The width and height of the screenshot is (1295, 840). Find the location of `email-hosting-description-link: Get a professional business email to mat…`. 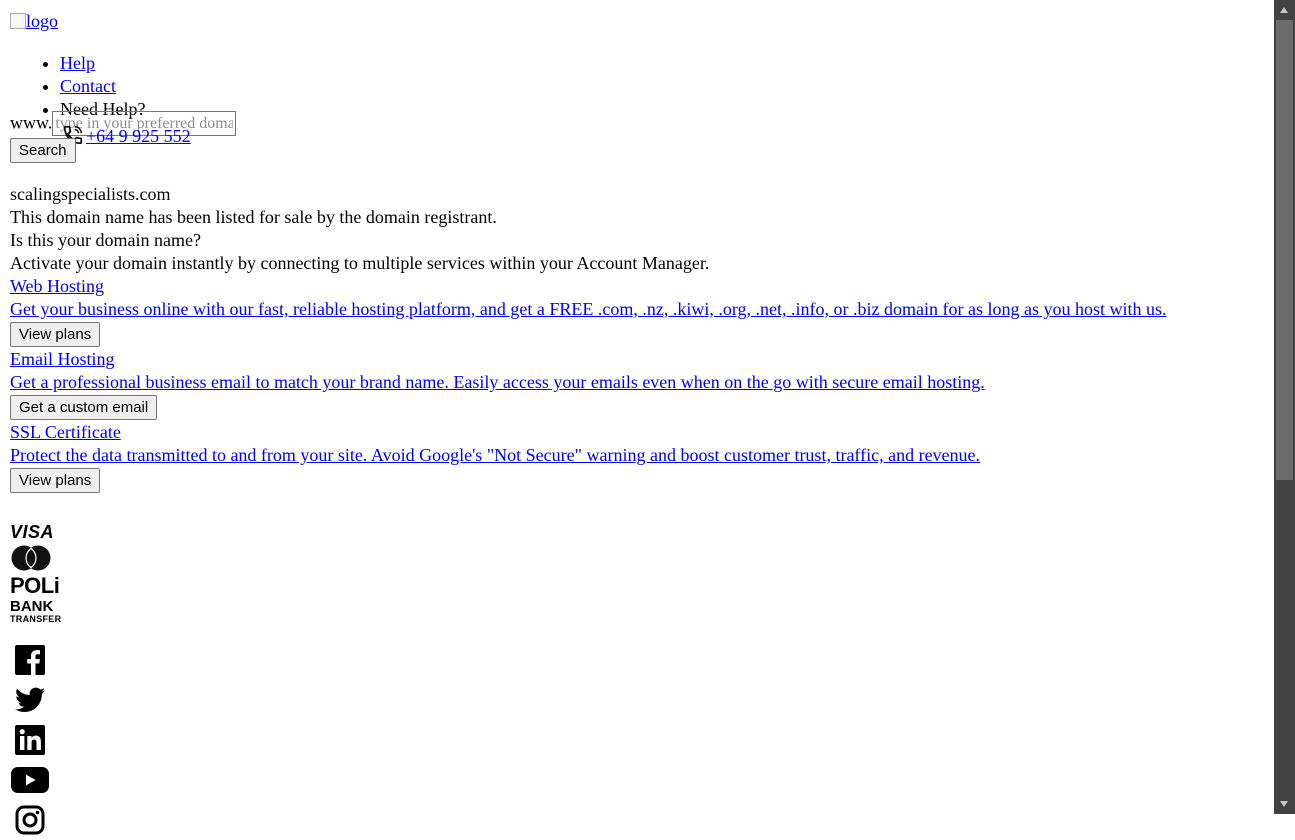

email-hosting-description-link: Get a professional business email to mat… is located at coordinates (497, 382).